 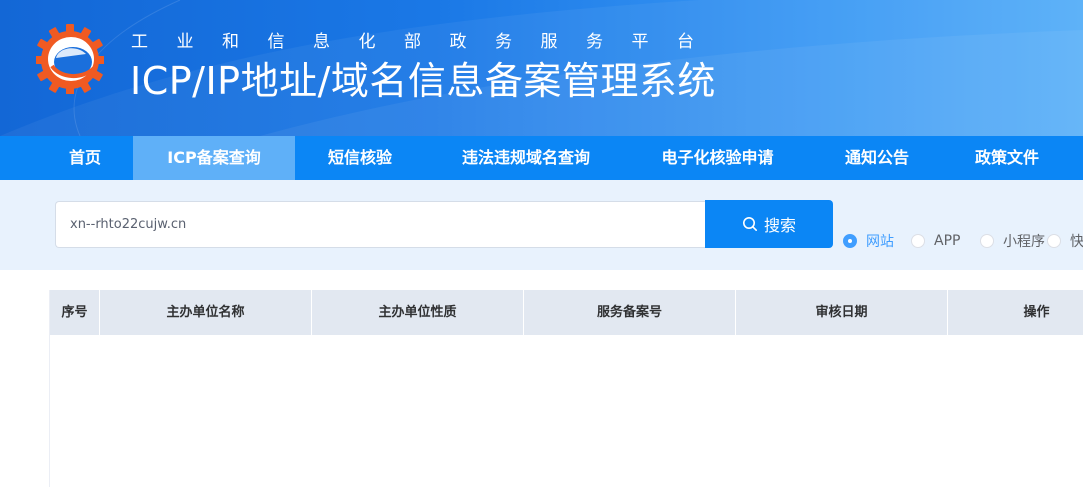 I want to click on nav-item-illegal-domain: 违法违规域名查询, so click(x=526, y=158).